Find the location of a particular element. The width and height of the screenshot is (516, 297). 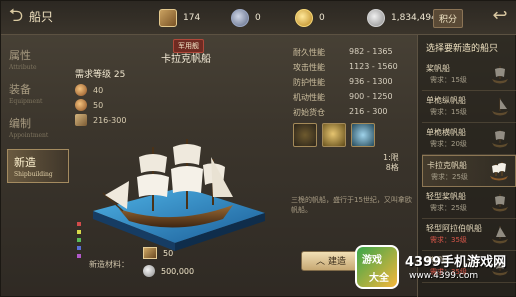

nav-appointment: 编制 Appointment is located at coordinates (39, 130).